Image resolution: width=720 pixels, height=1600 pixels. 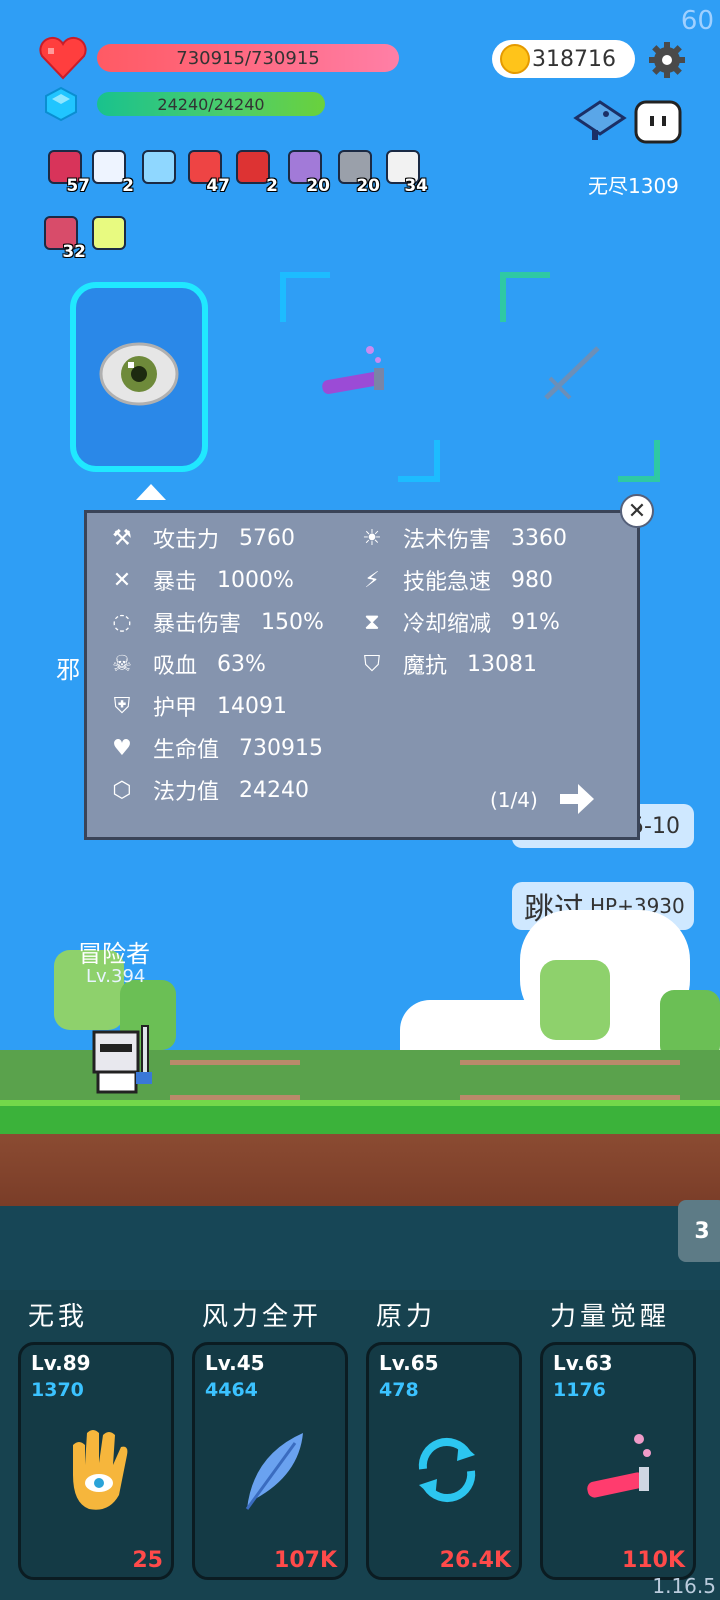 I want to click on stats-page-indicator: (1/4), so click(x=514, y=800).